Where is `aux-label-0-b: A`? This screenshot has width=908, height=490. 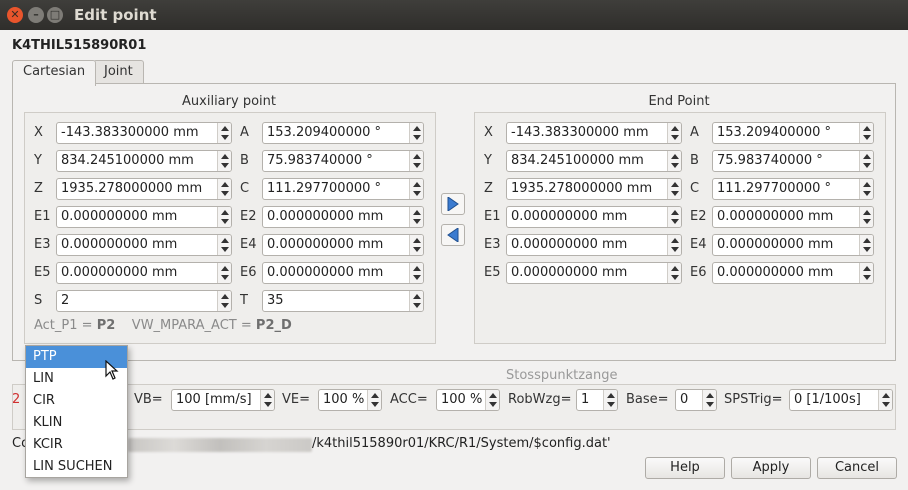 aux-label-0-b: A is located at coordinates (244, 132).